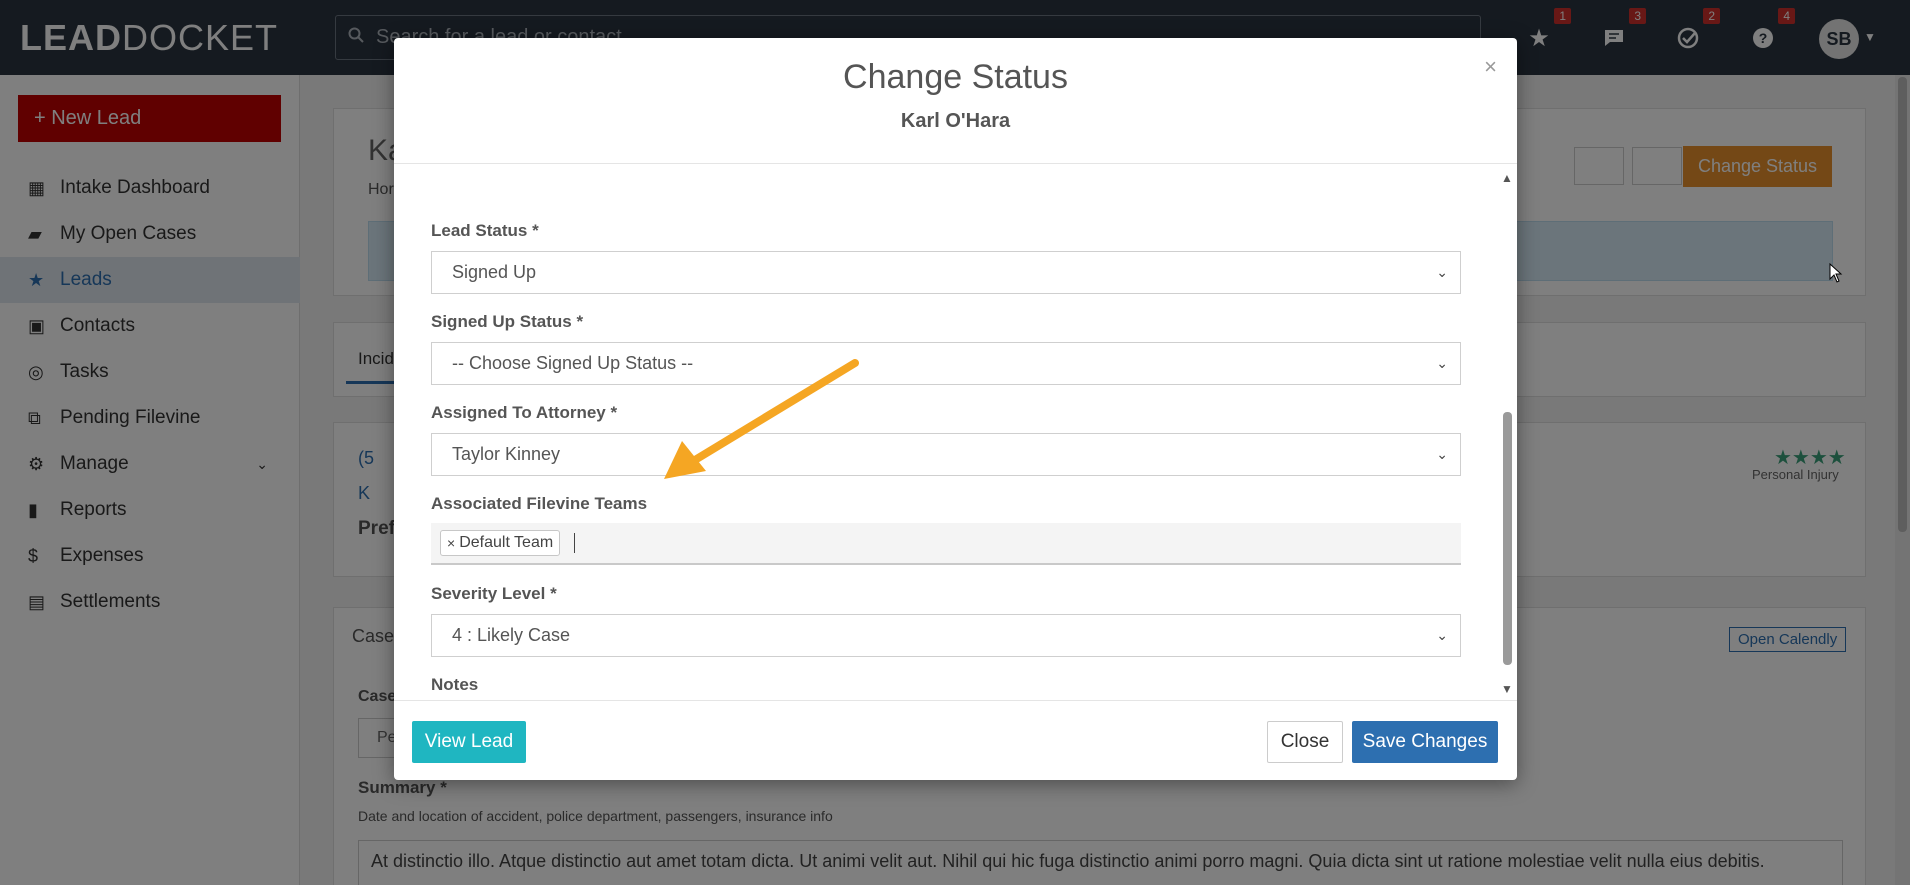 This screenshot has height=885, width=1910. I want to click on scroll-up-icon: ▲, so click(1507, 178).